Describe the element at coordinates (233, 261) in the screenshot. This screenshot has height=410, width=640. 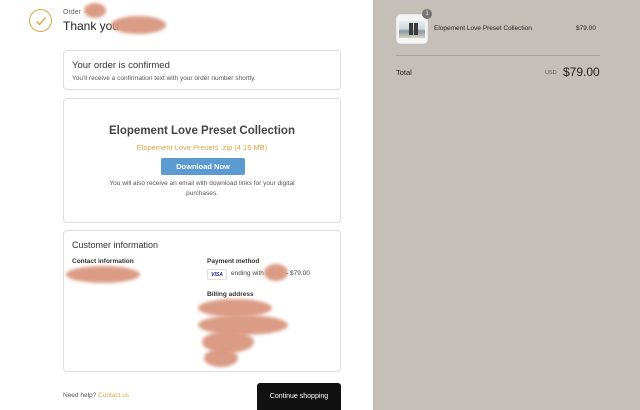
I see `payment-method-label: Payment method` at that location.